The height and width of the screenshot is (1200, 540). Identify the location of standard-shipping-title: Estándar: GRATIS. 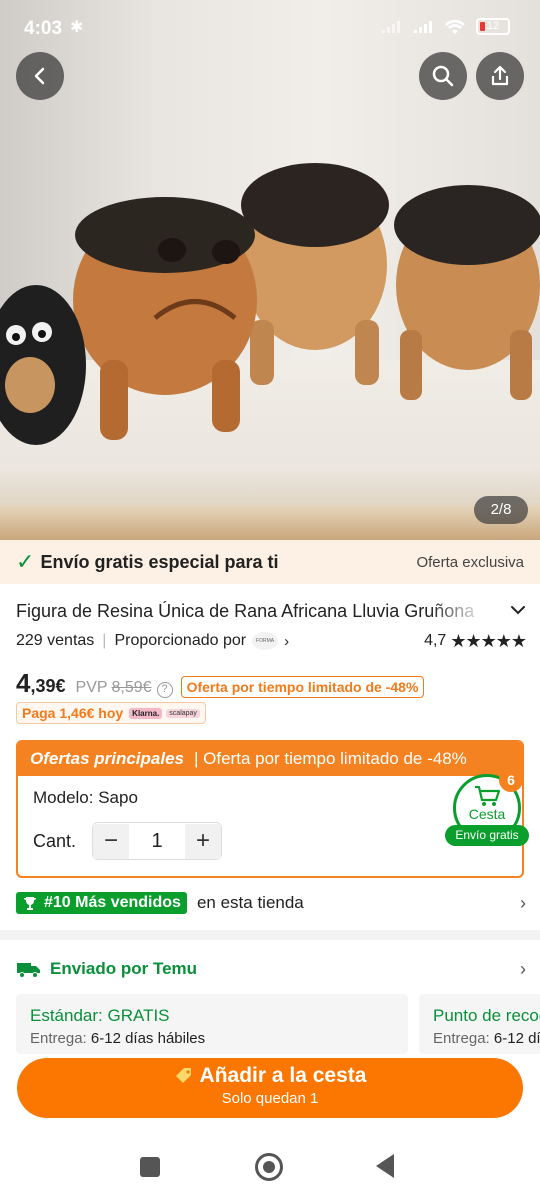
(100, 1015).